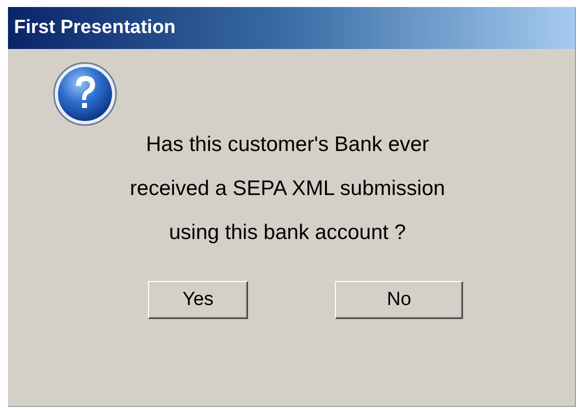 The width and height of the screenshot is (576, 407). I want to click on no-button: No, so click(399, 300).